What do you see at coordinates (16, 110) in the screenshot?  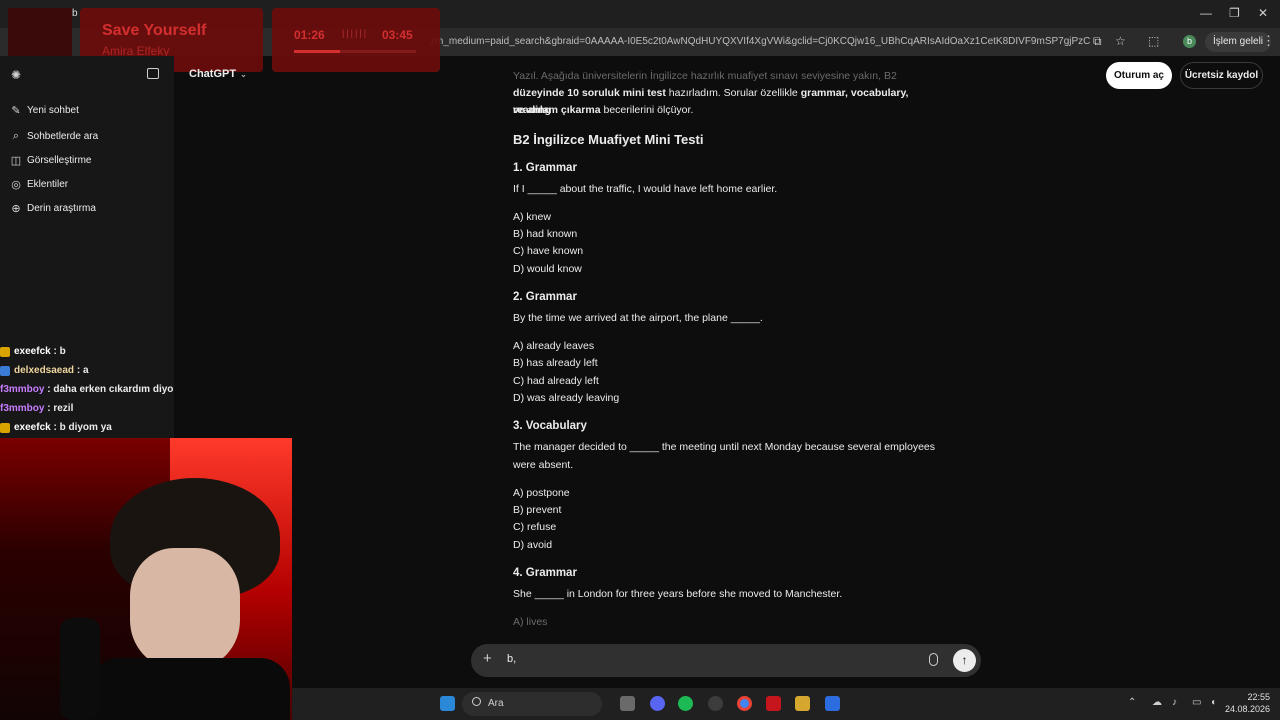 I see `compose-icon: ✎` at bounding box center [16, 110].